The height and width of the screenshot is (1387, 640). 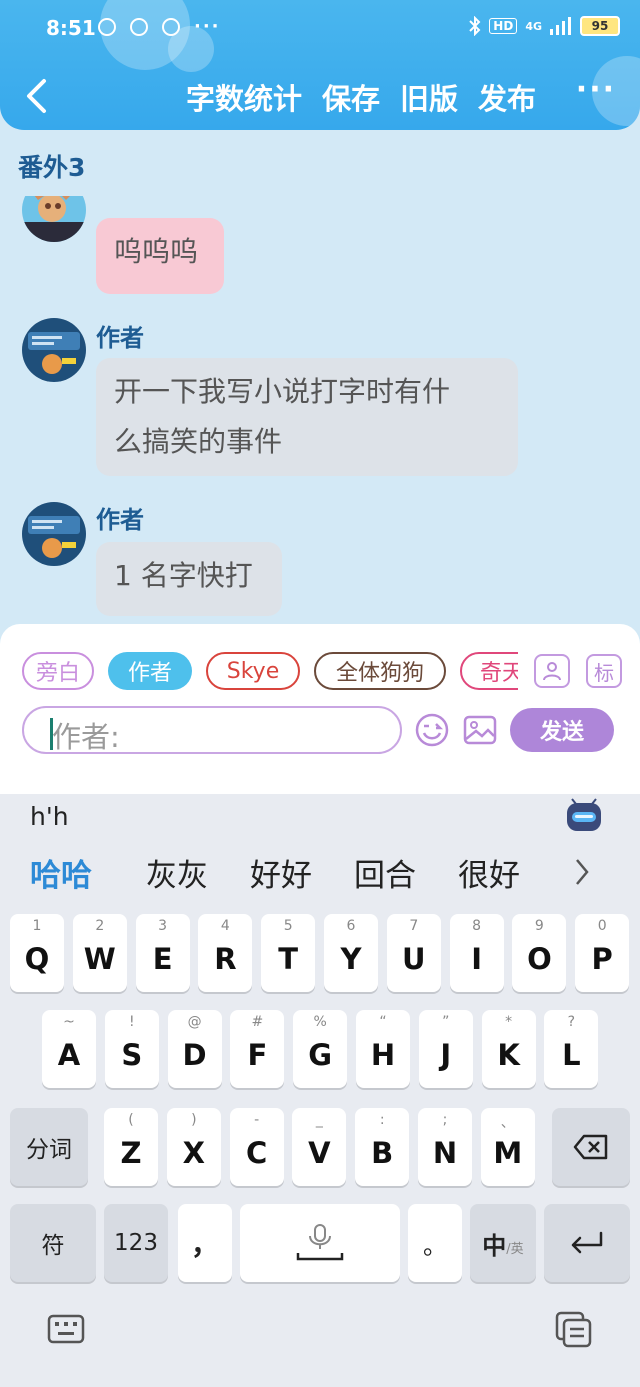 What do you see at coordinates (509, 1022) in the screenshot?
I see `key-secondary-label: *` at bounding box center [509, 1022].